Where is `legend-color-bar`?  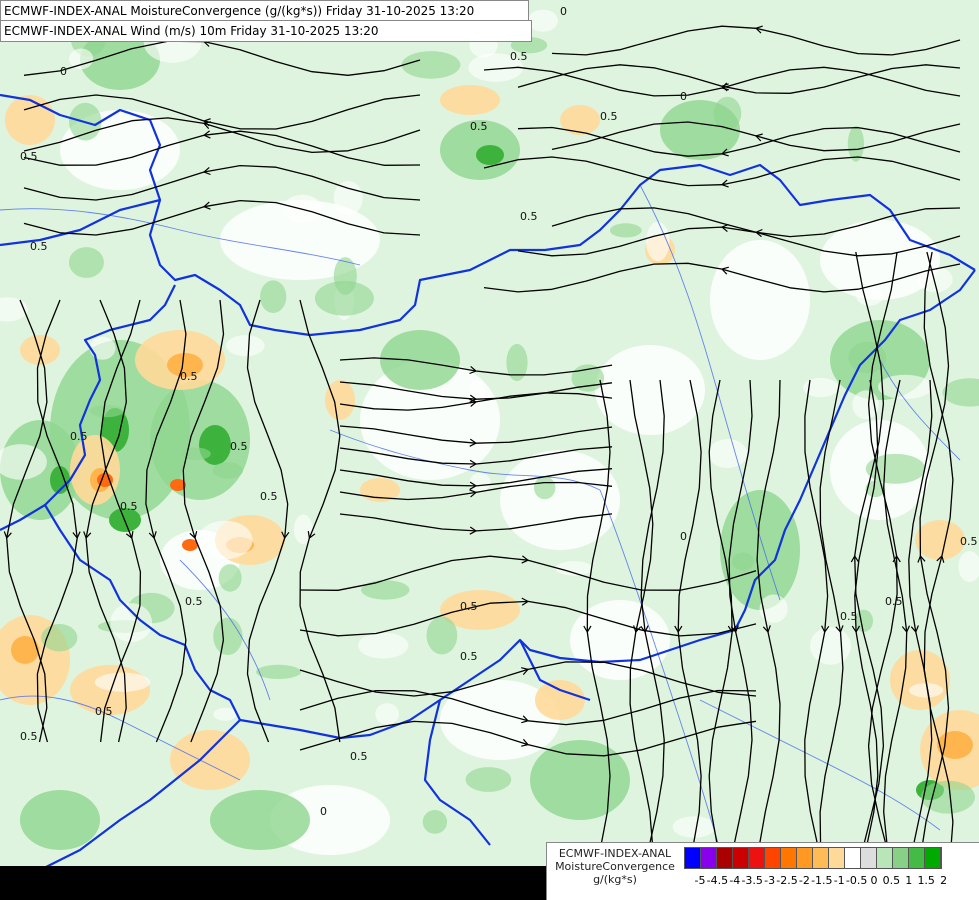 legend-color-bar is located at coordinates (813, 858).